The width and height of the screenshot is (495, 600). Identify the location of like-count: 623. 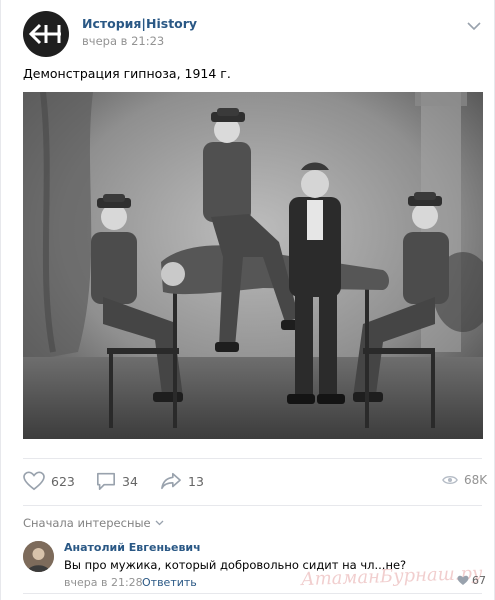
(63, 481).